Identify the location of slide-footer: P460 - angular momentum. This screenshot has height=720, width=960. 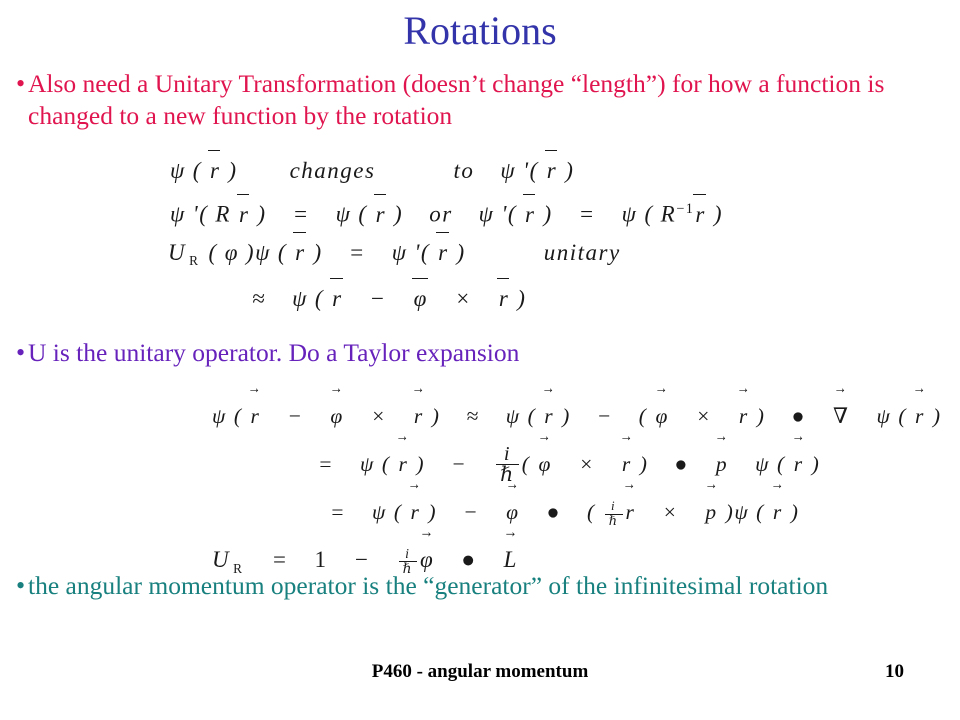
(480, 671).